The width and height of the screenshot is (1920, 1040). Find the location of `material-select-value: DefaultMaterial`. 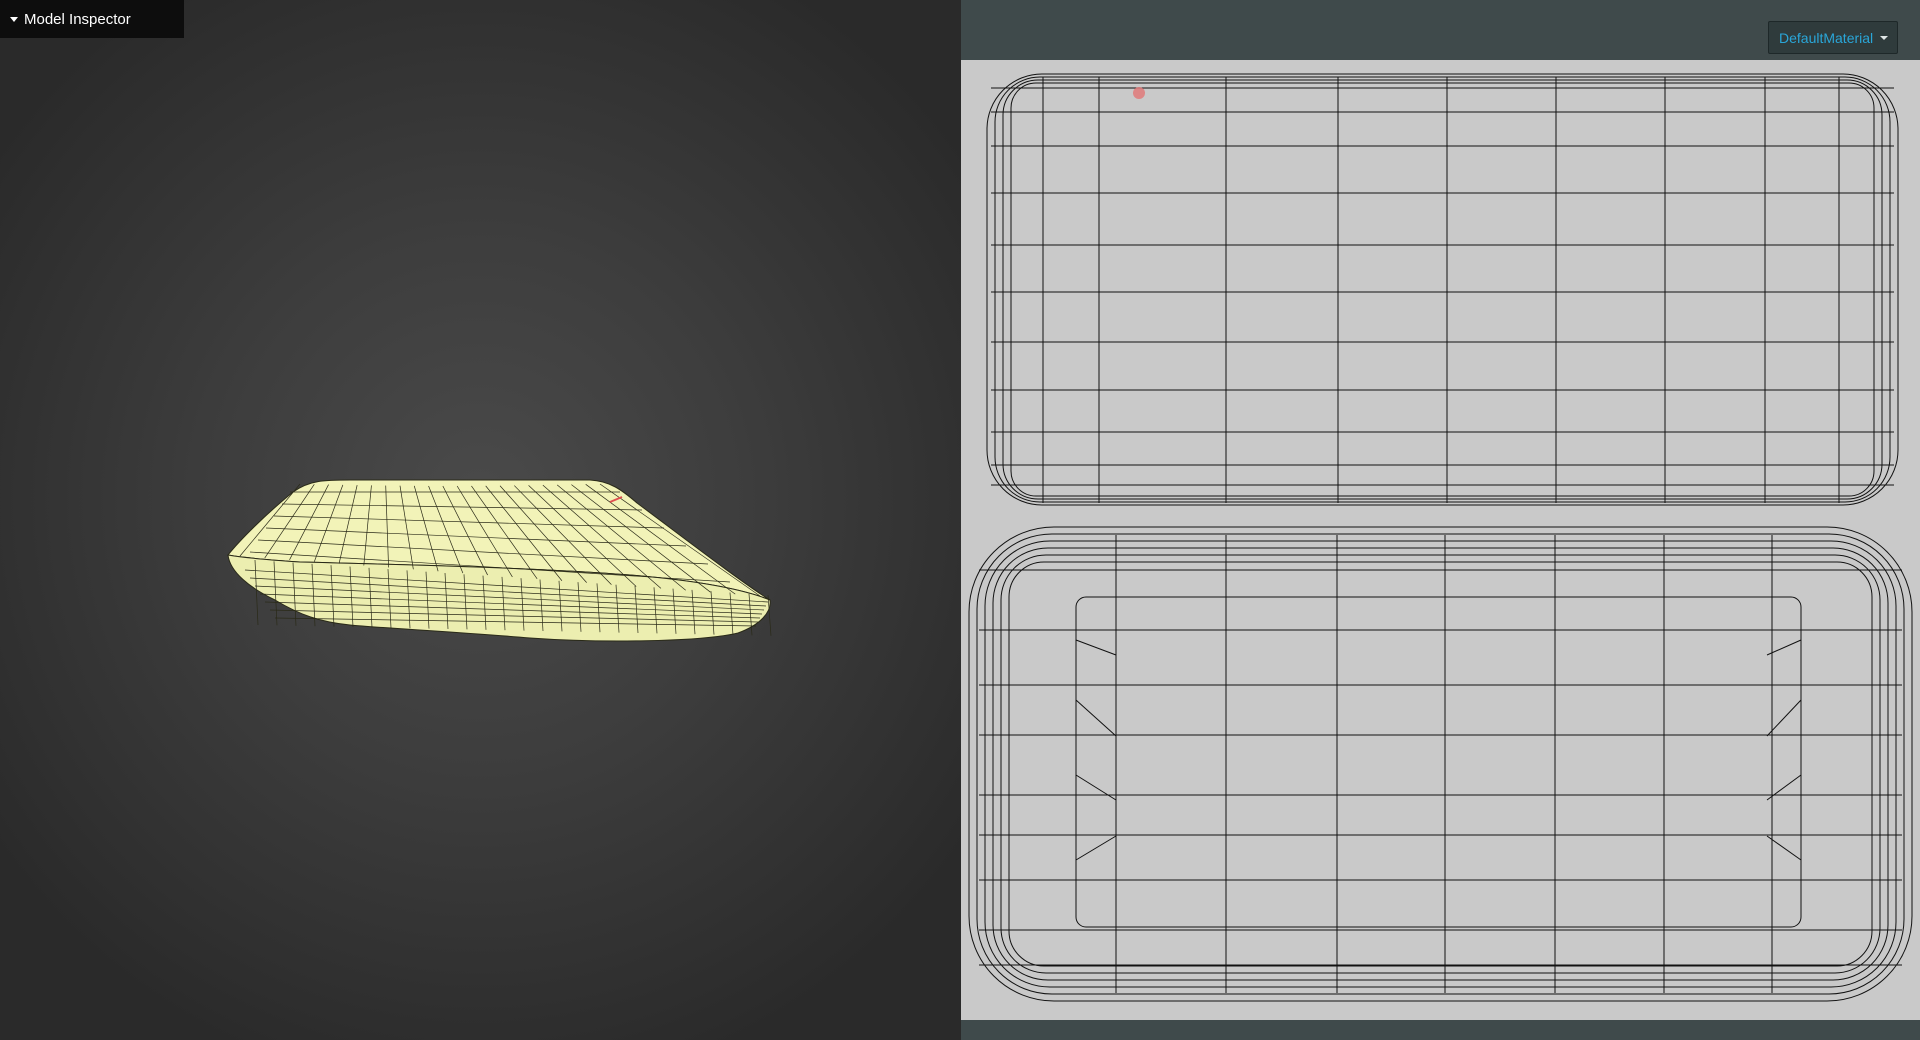

material-select-value: DefaultMaterial is located at coordinates (1826, 37).